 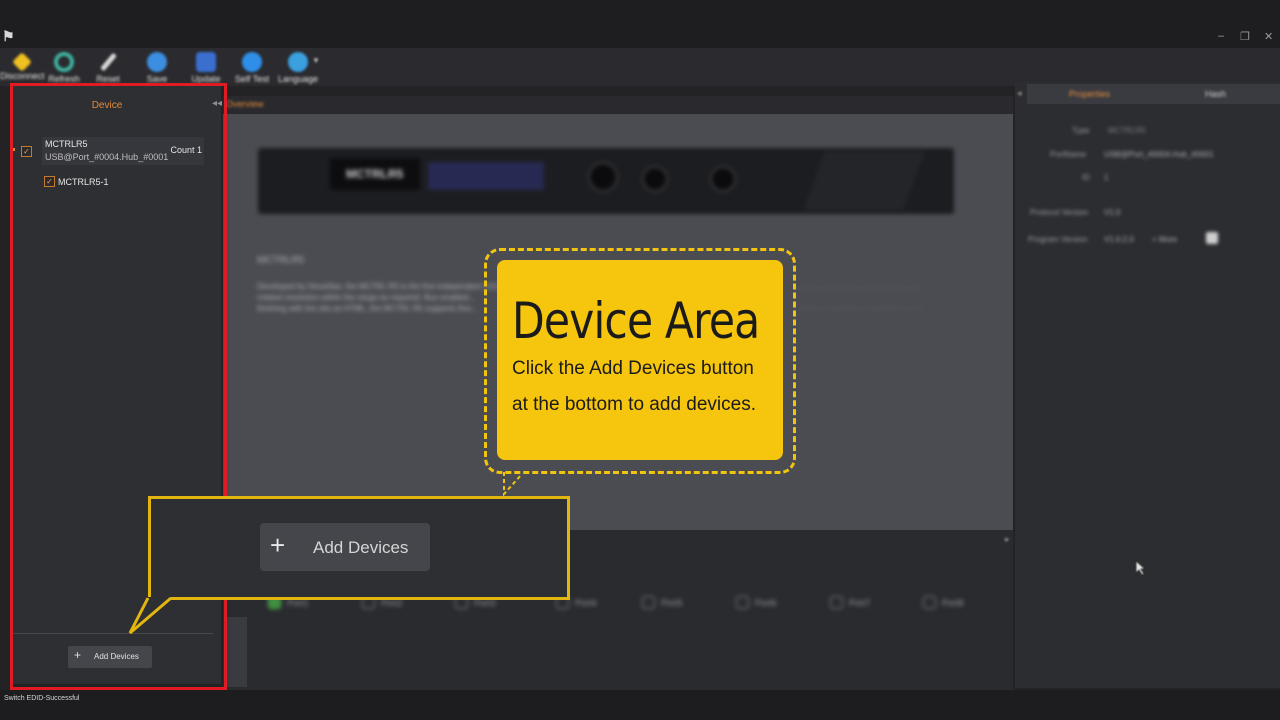 What do you see at coordinates (237, 652) in the screenshot?
I see `side-tab` at bounding box center [237, 652].